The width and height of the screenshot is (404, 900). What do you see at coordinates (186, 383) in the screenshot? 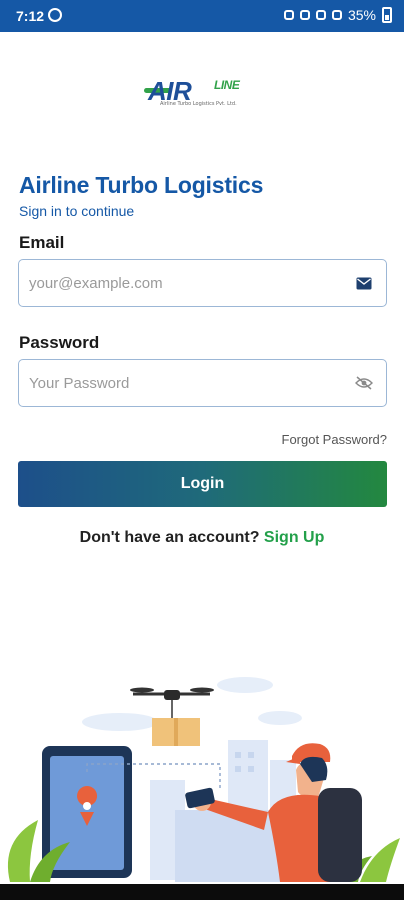
I see `password-input` at bounding box center [186, 383].